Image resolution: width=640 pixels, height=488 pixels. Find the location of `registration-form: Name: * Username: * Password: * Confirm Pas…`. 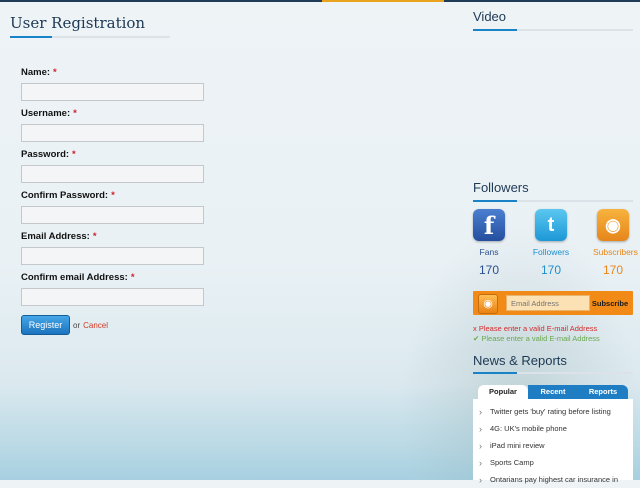

registration-form: Name: * Username: * Password: * Confirm Pas… is located at coordinates (116, 190).